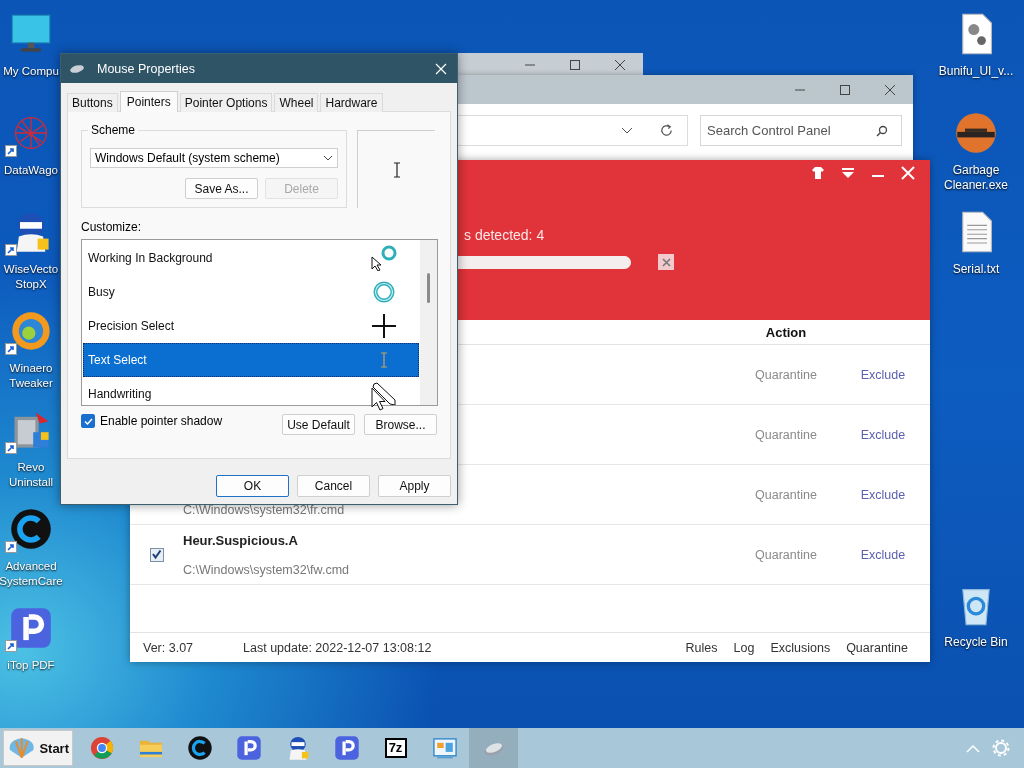 The image size is (1024, 768). What do you see at coordinates (161, 421) in the screenshot?
I see `checkbox-label: Enable pointer shadow` at bounding box center [161, 421].